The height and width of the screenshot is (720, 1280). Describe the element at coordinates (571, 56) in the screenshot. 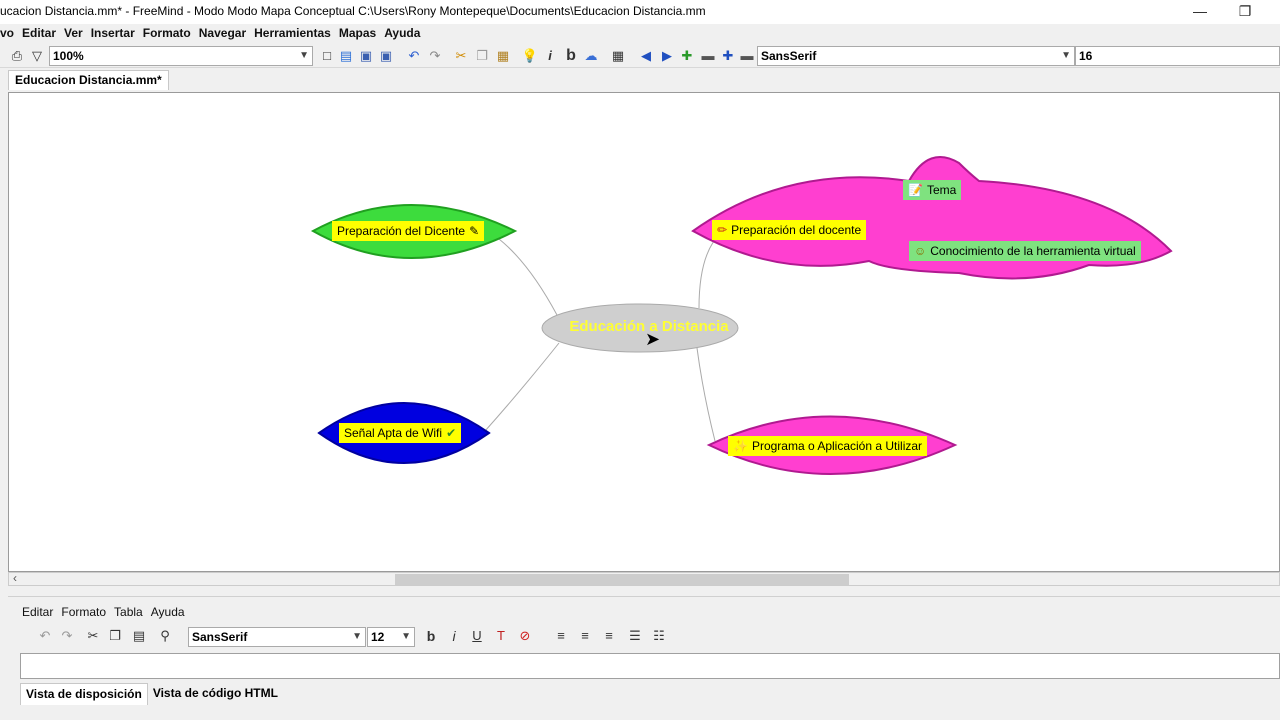

I see `bold-icon: b` at that location.